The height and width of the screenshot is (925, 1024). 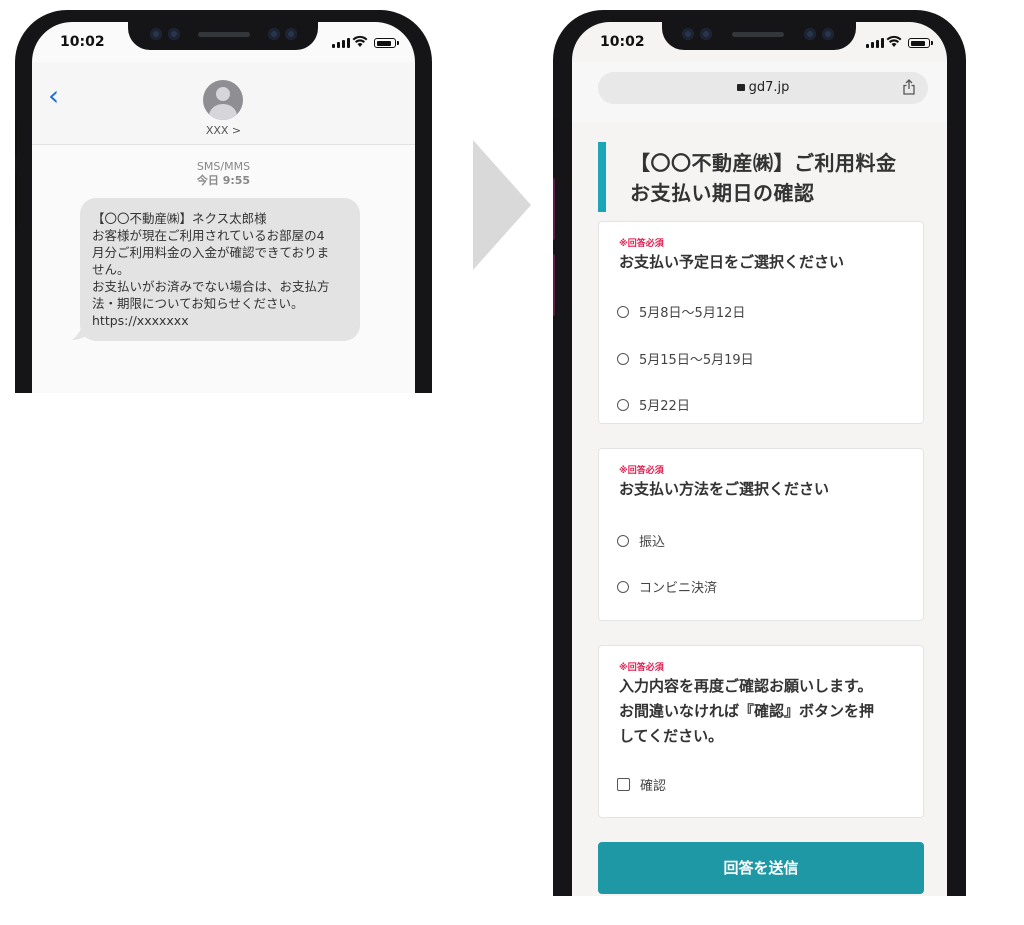 I want to click on message-line: せん。, so click(x=111, y=269).